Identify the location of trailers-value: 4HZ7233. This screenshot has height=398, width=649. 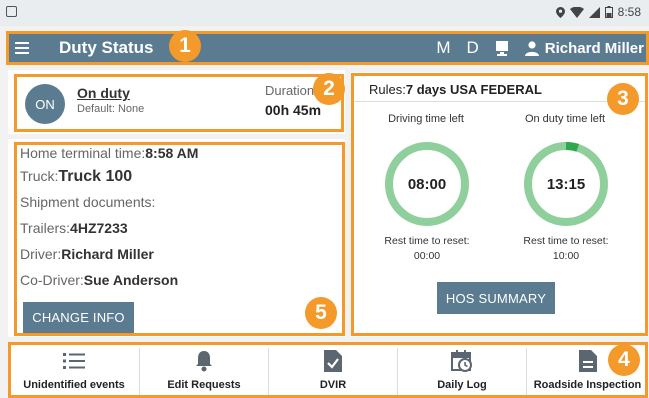
(99, 228).